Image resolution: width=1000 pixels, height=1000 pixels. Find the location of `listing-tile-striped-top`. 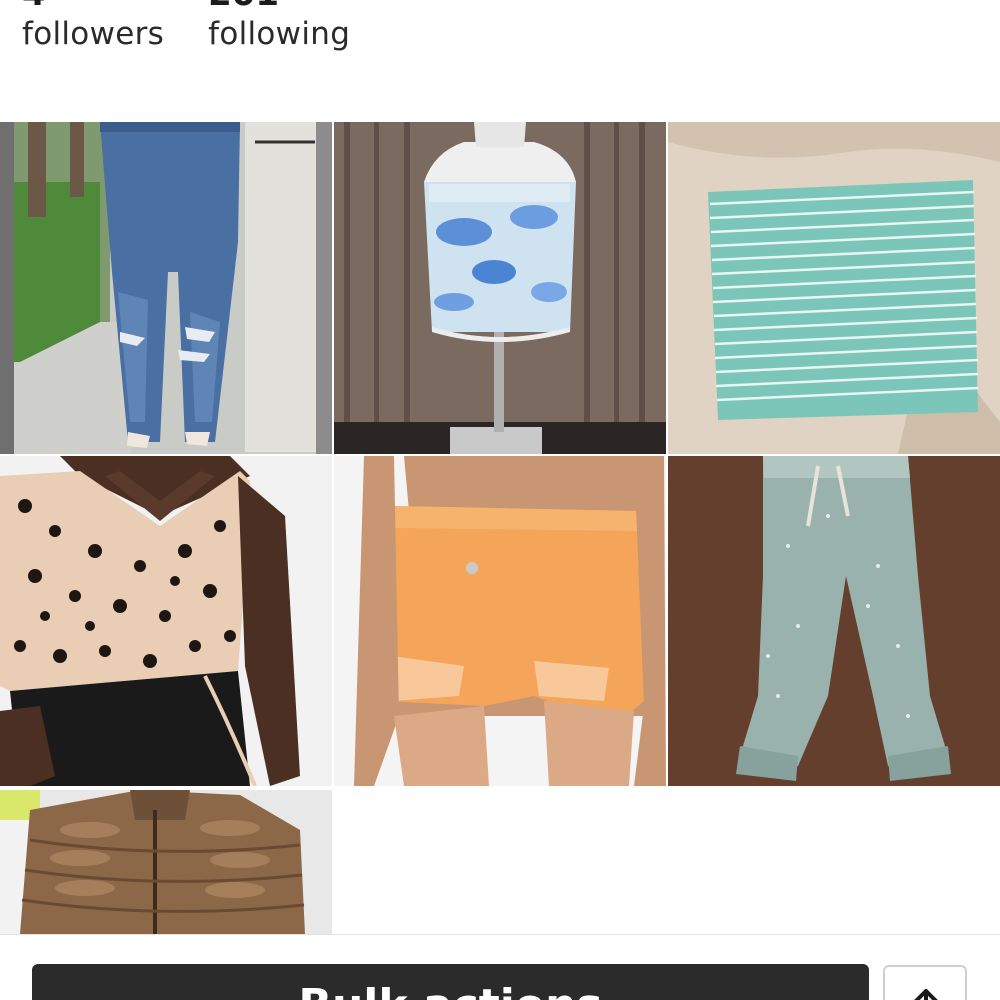

listing-tile-striped-top is located at coordinates (834, 288).